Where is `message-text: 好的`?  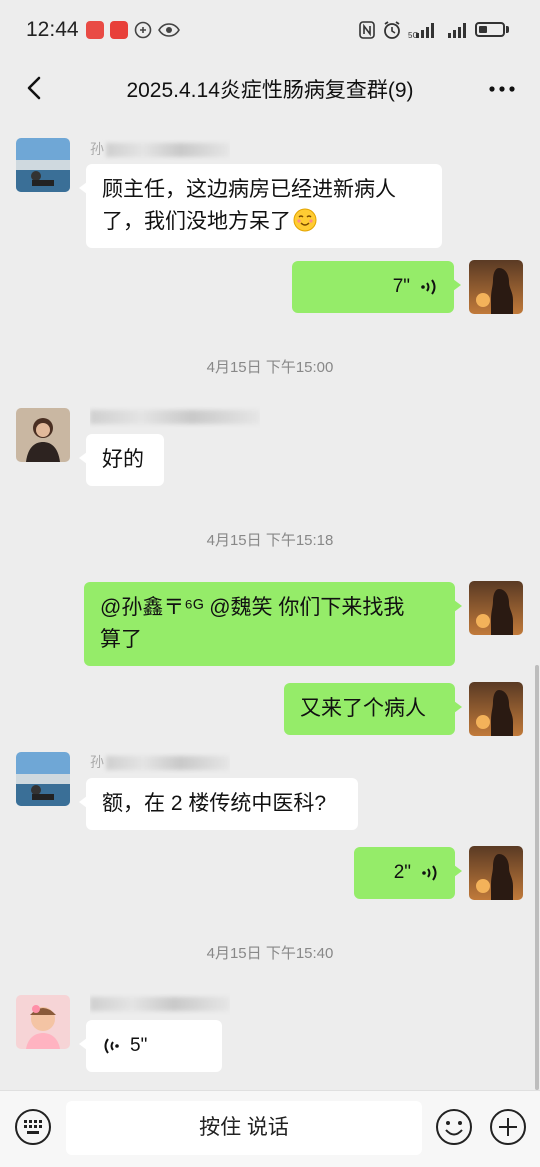 message-text: 好的 is located at coordinates (123, 459).